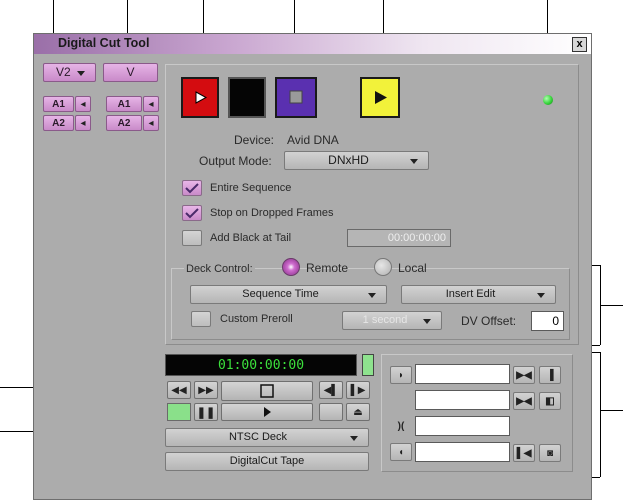  I want to click on step-forward-button: ▌▶, so click(358, 390).